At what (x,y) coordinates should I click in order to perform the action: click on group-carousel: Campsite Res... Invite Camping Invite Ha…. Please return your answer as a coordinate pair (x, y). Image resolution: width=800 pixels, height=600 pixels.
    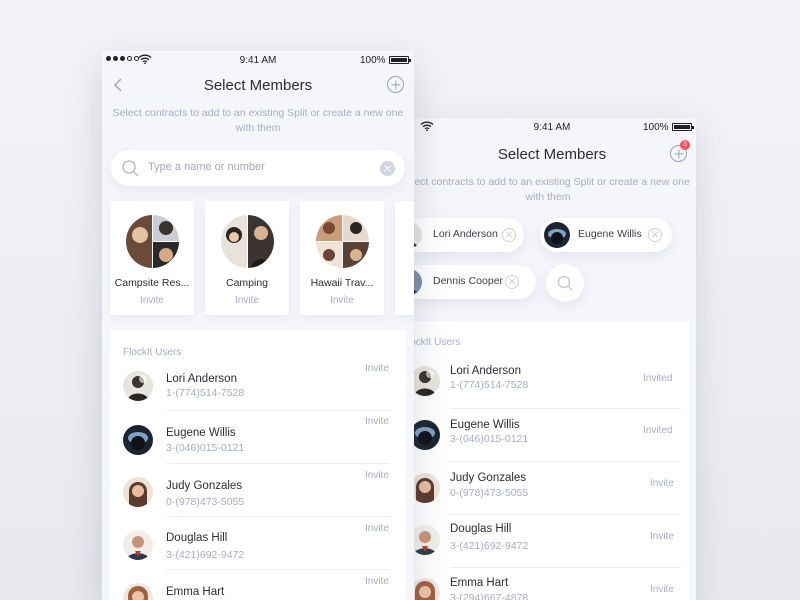
    Looking at the image, I should click on (262, 258).